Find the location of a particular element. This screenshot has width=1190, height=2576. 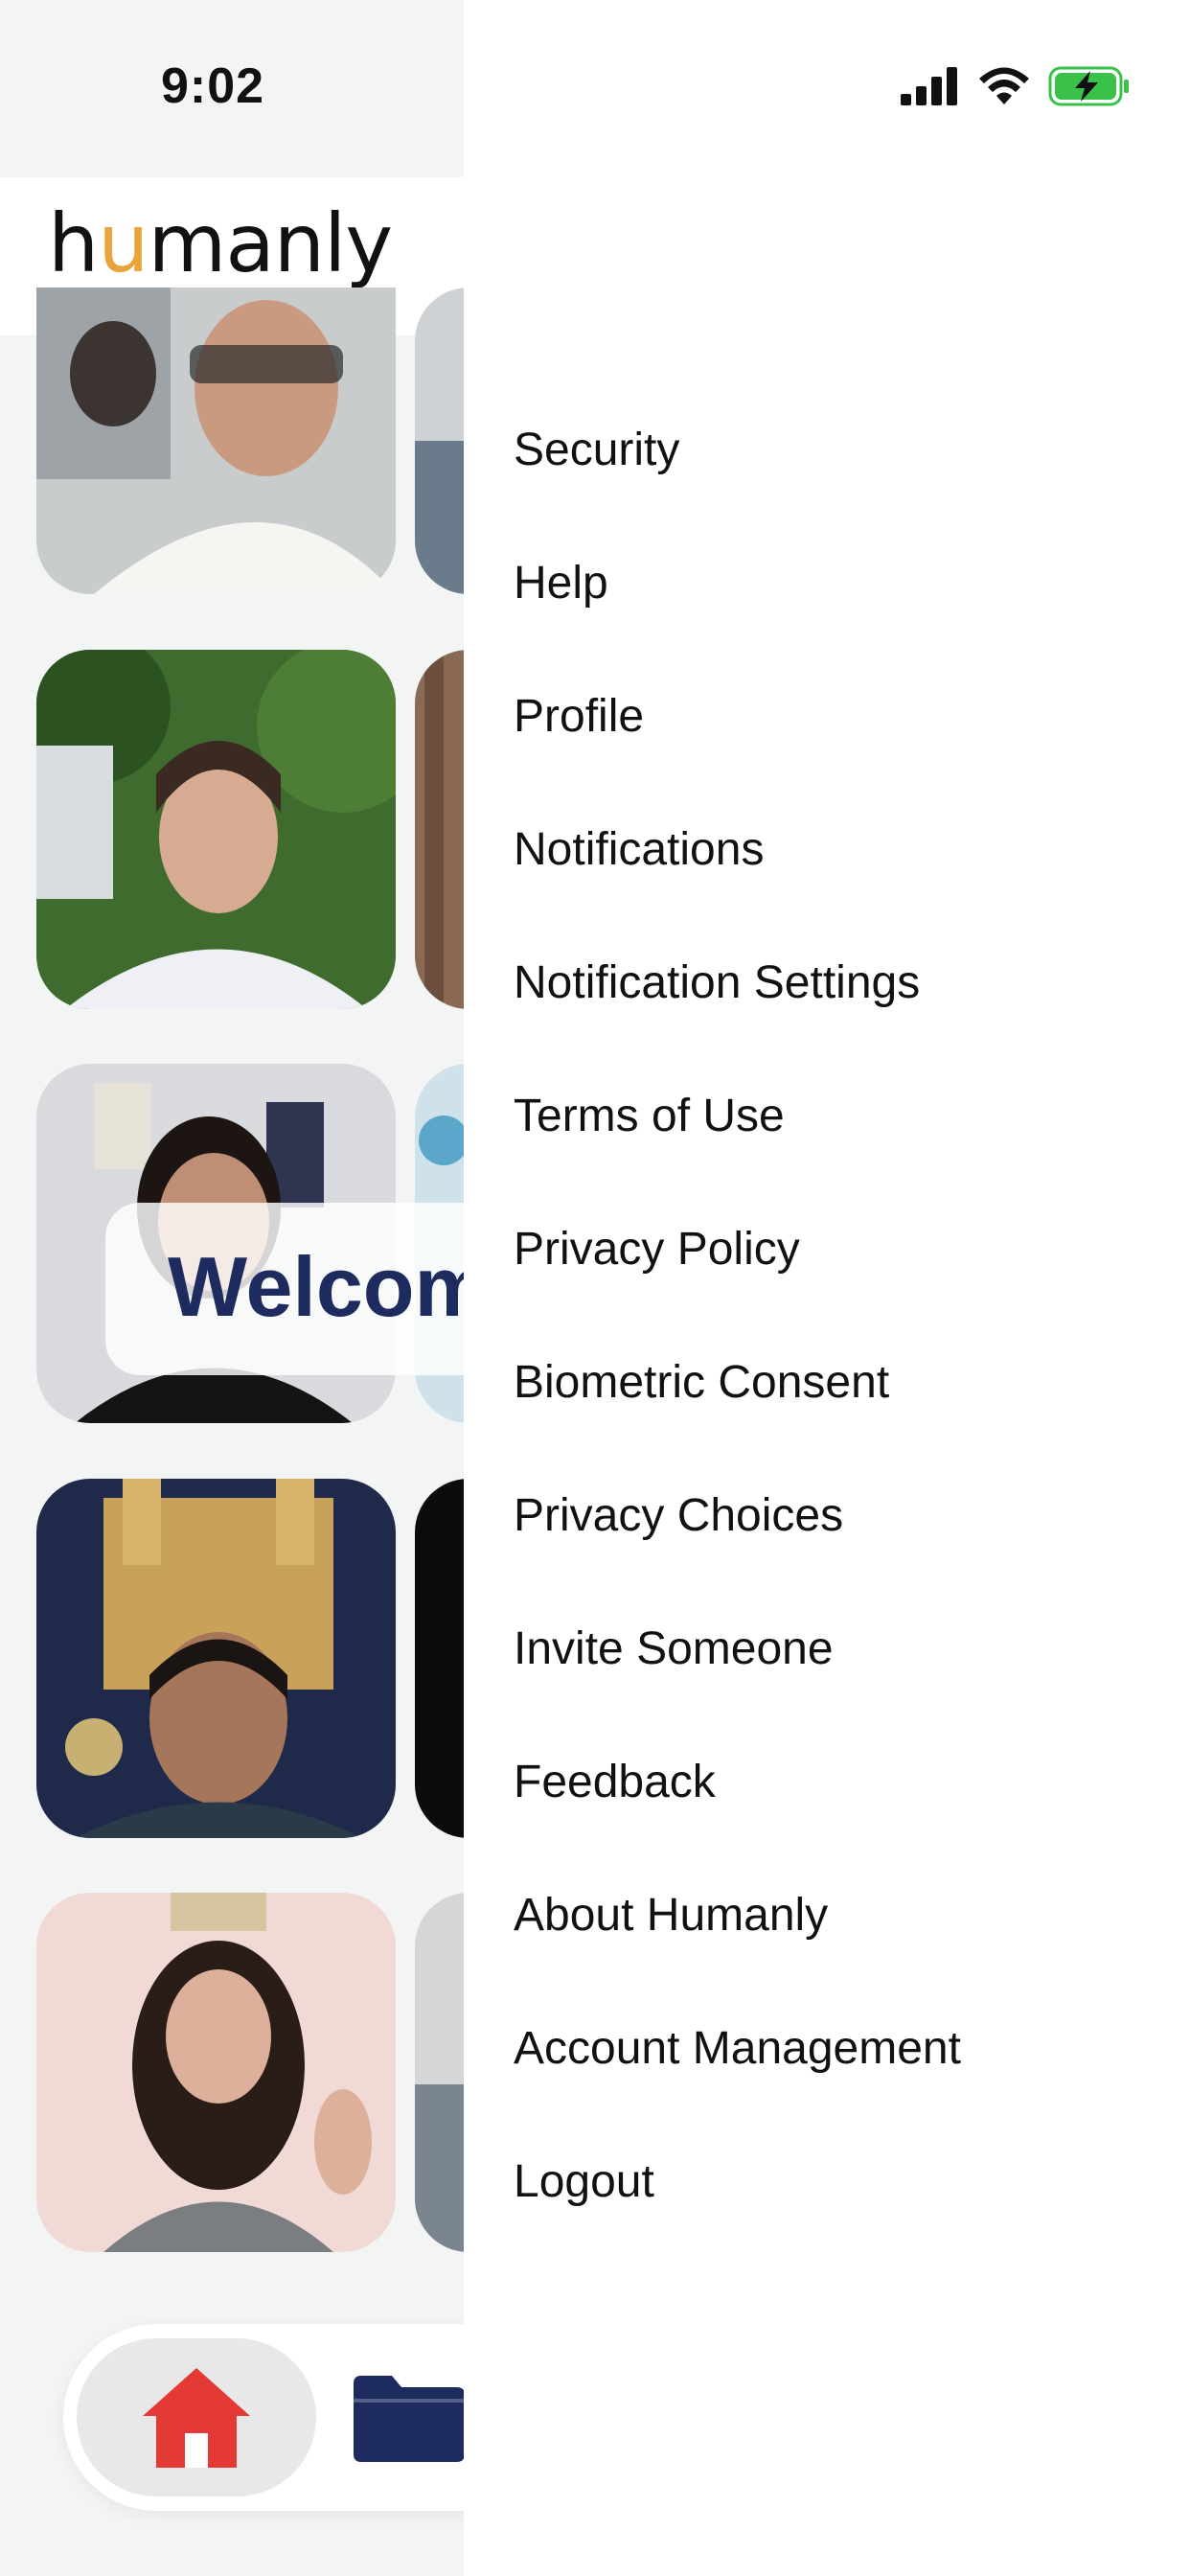

menu-item-feedback: Feedback is located at coordinates (738, 1782).